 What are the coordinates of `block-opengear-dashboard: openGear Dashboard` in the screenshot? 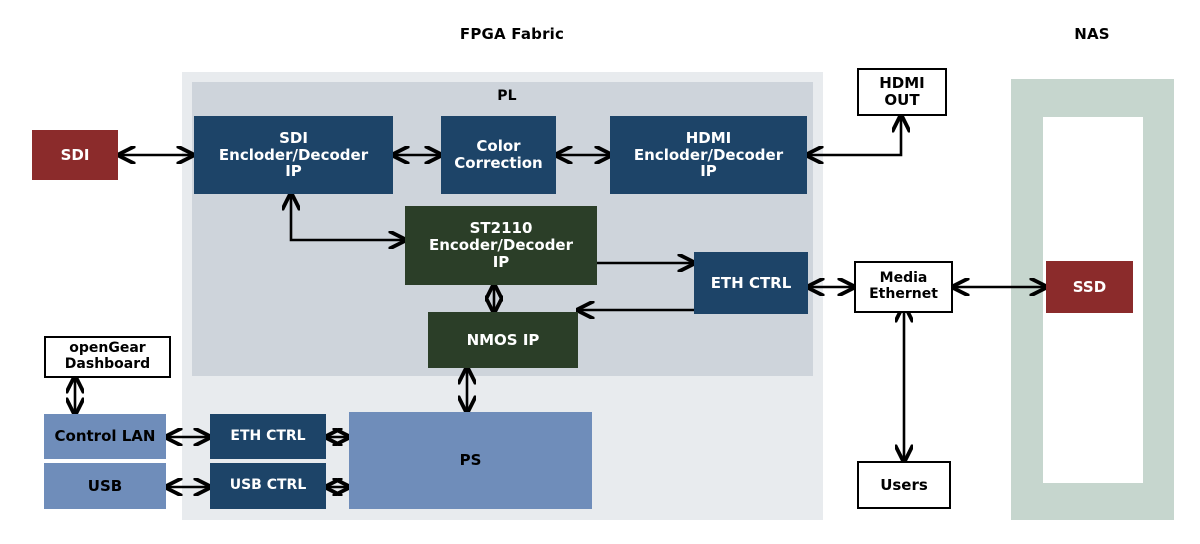 It's located at (107, 357).